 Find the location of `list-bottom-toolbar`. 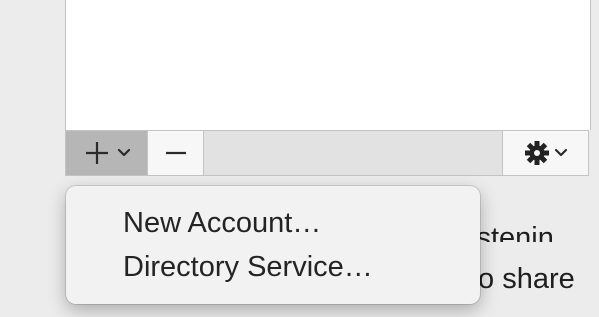

list-bottom-toolbar is located at coordinates (327, 153).